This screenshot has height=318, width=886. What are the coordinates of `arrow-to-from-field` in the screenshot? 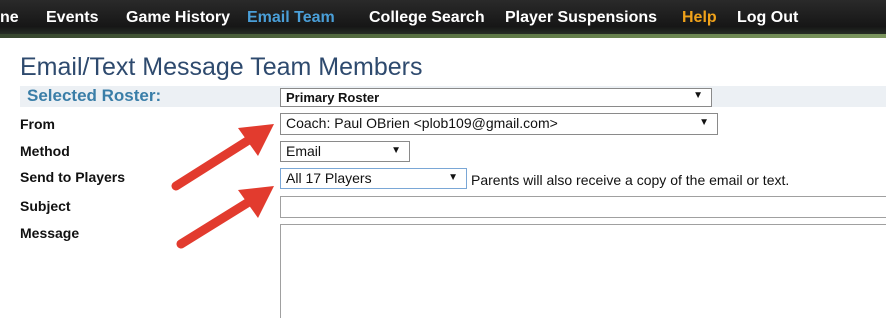 It's located at (222, 157).